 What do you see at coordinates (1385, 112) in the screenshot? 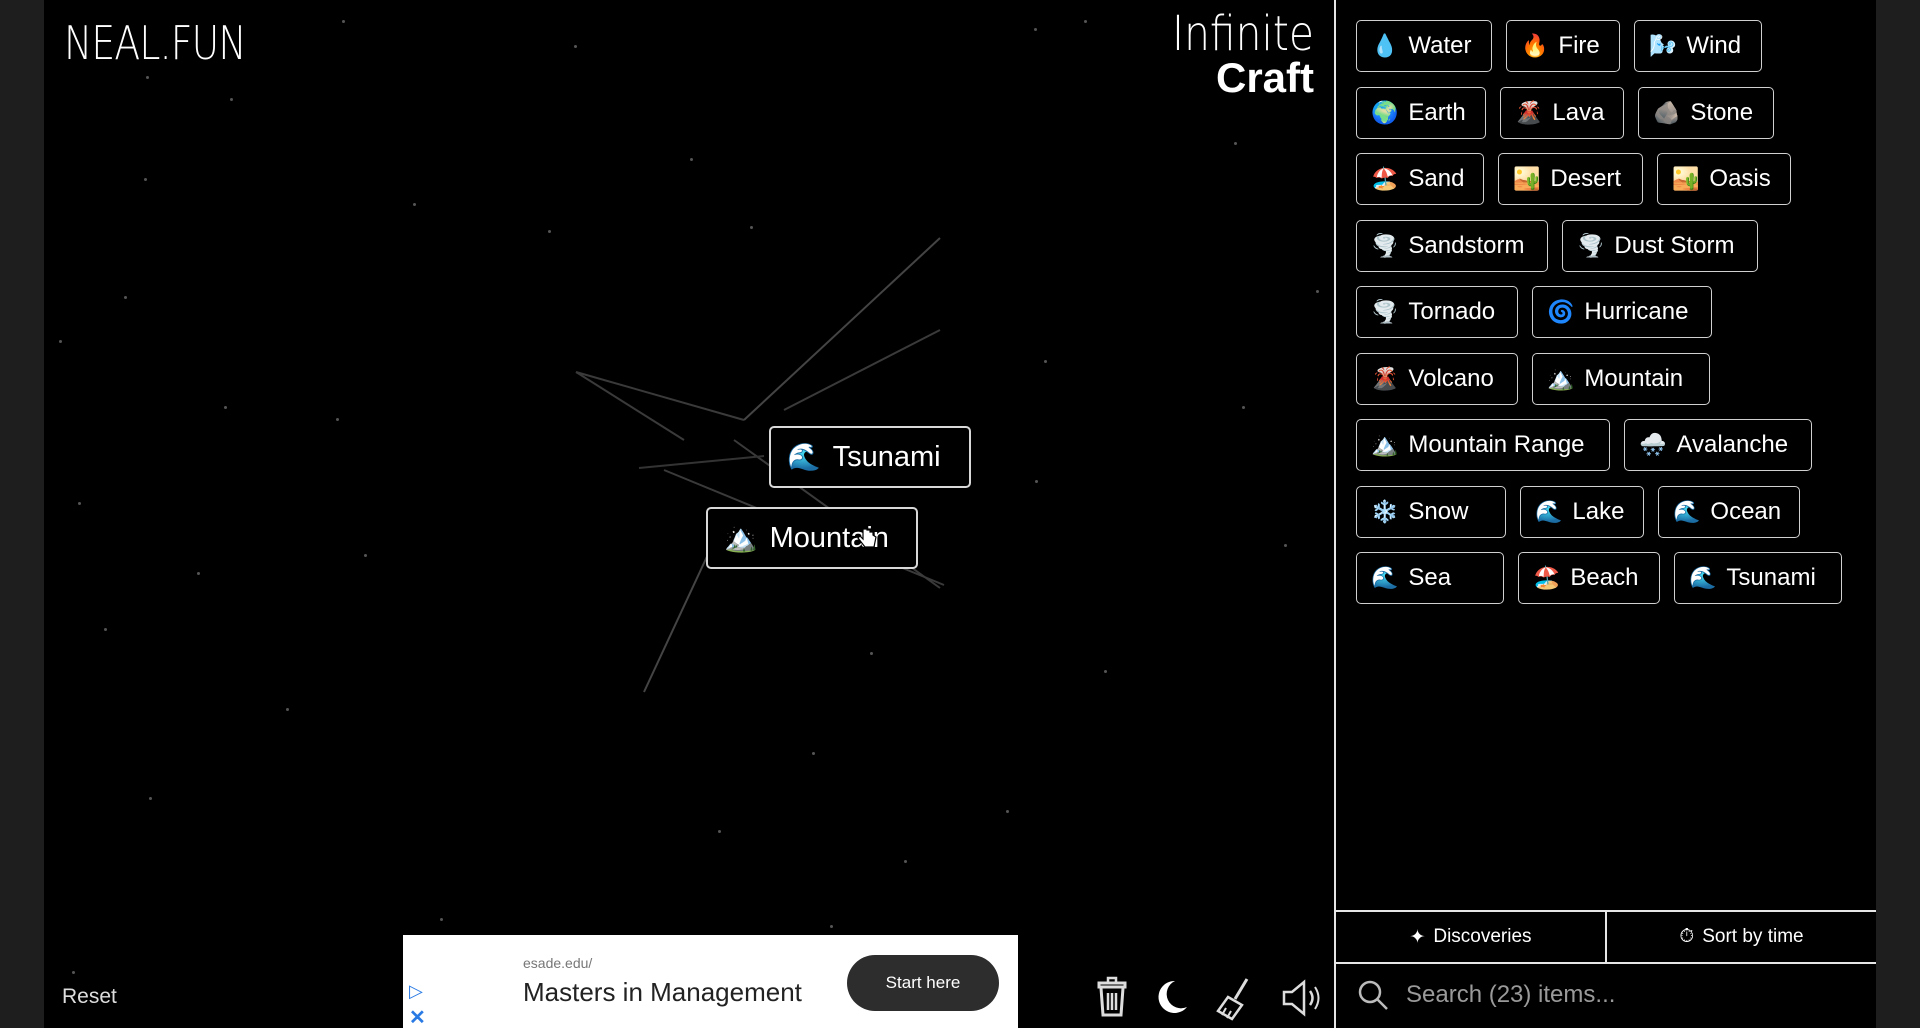
I see `item-emoji-icon: 🌍` at bounding box center [1385, 112].